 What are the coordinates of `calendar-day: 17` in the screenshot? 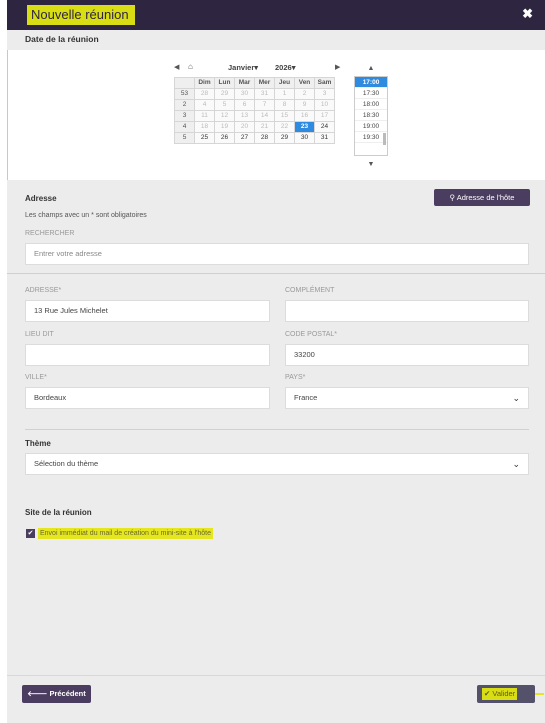 It's located at (324, 116).